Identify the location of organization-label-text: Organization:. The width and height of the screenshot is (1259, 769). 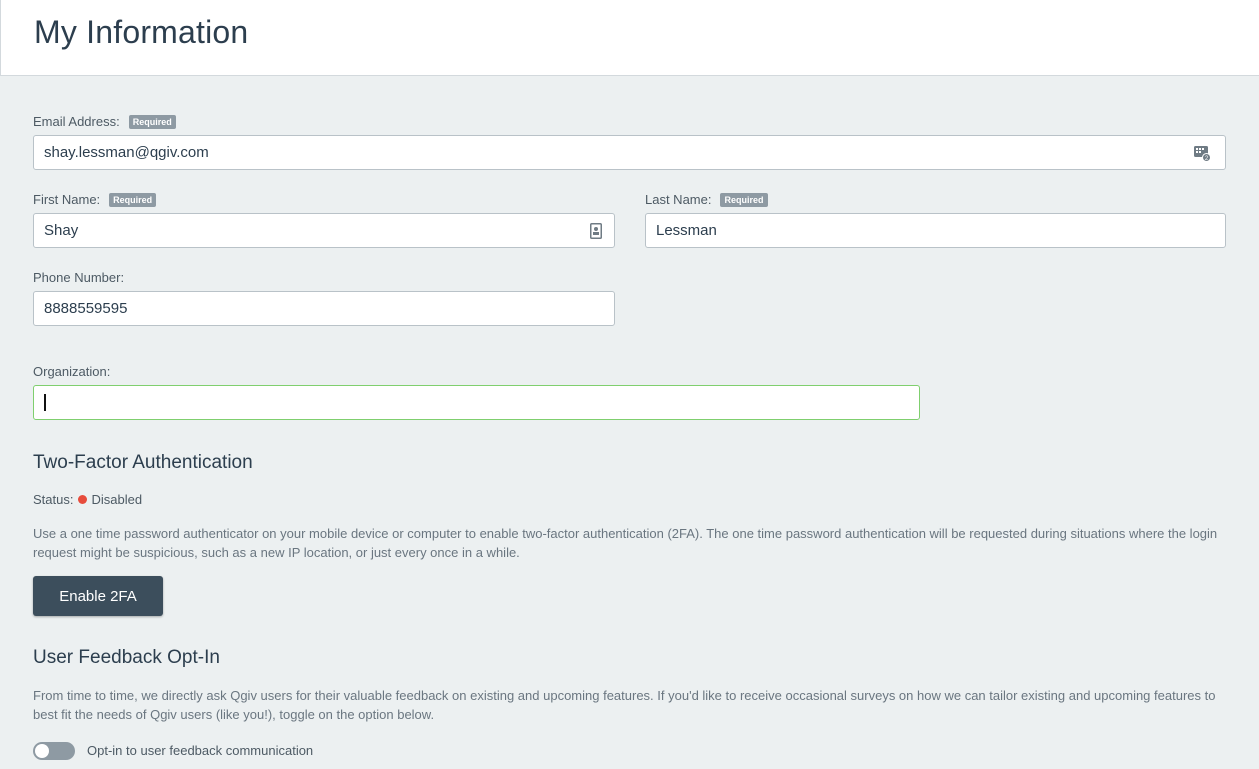
(72, 371).